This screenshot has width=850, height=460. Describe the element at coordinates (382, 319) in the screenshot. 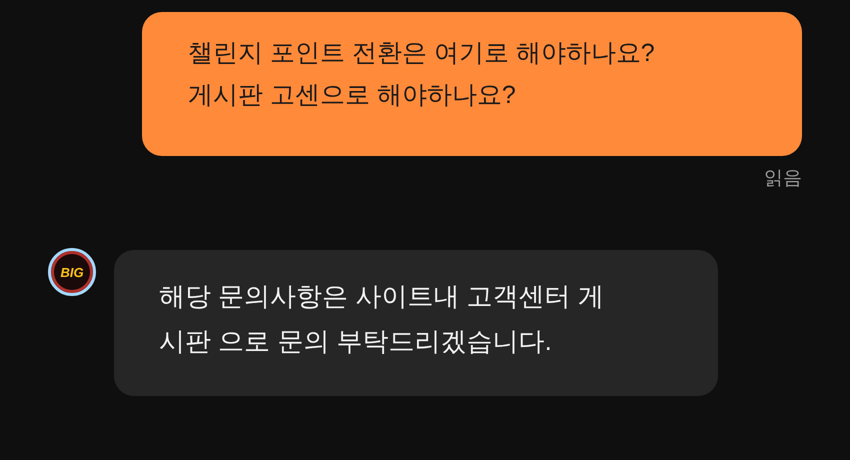

I see `message-text: 해당 문의사항은 사이트내 고객센터 게 시판 으로 문의 부탁드리겠습니다.` at that location.